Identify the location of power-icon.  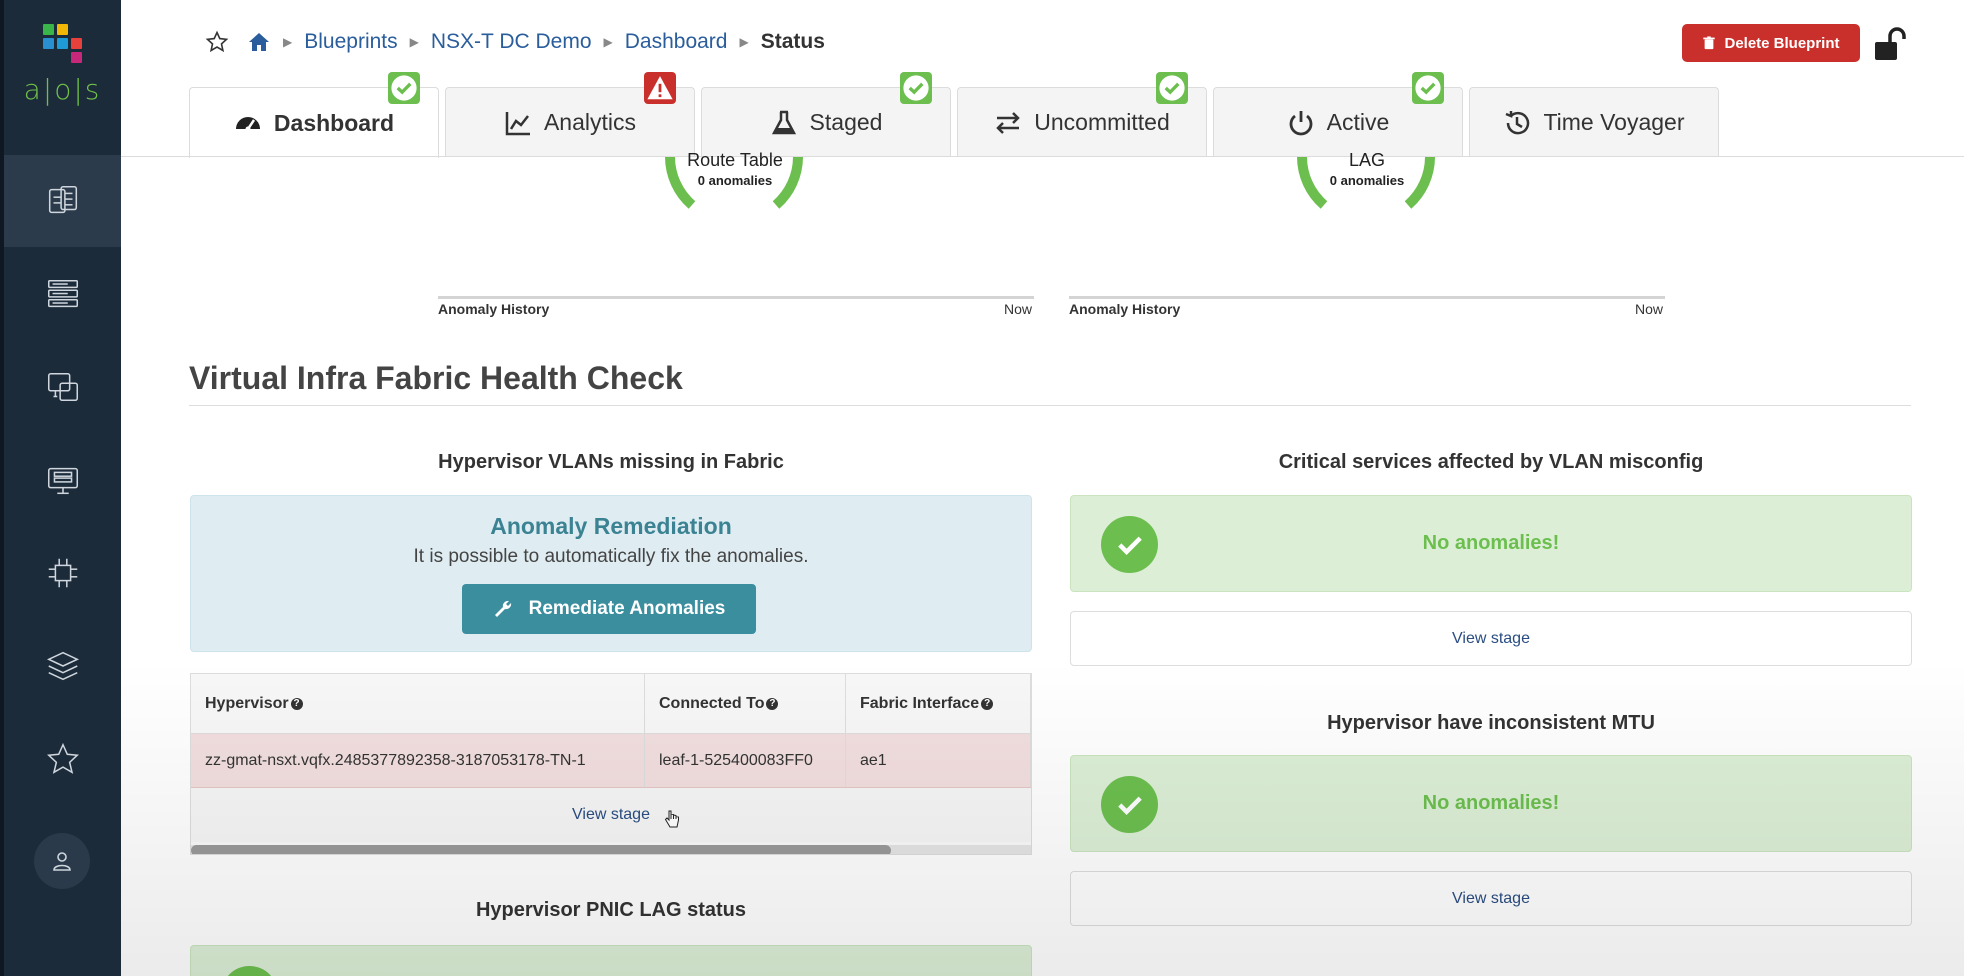
(1300, 122).